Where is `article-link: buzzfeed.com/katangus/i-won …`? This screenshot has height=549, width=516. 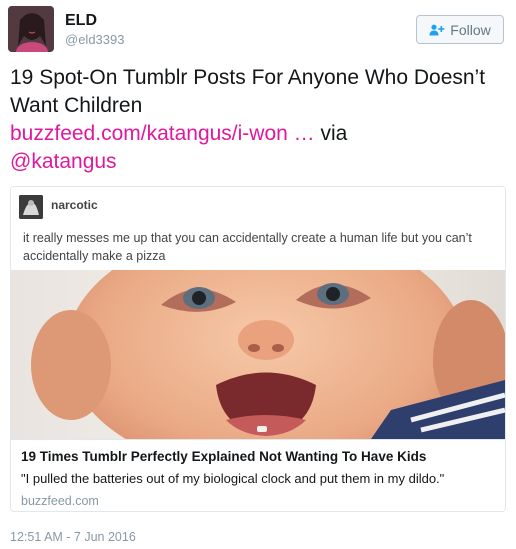
article-link: buzzfeed.com/katangus/i-won … is located at coordinates (162, 133).